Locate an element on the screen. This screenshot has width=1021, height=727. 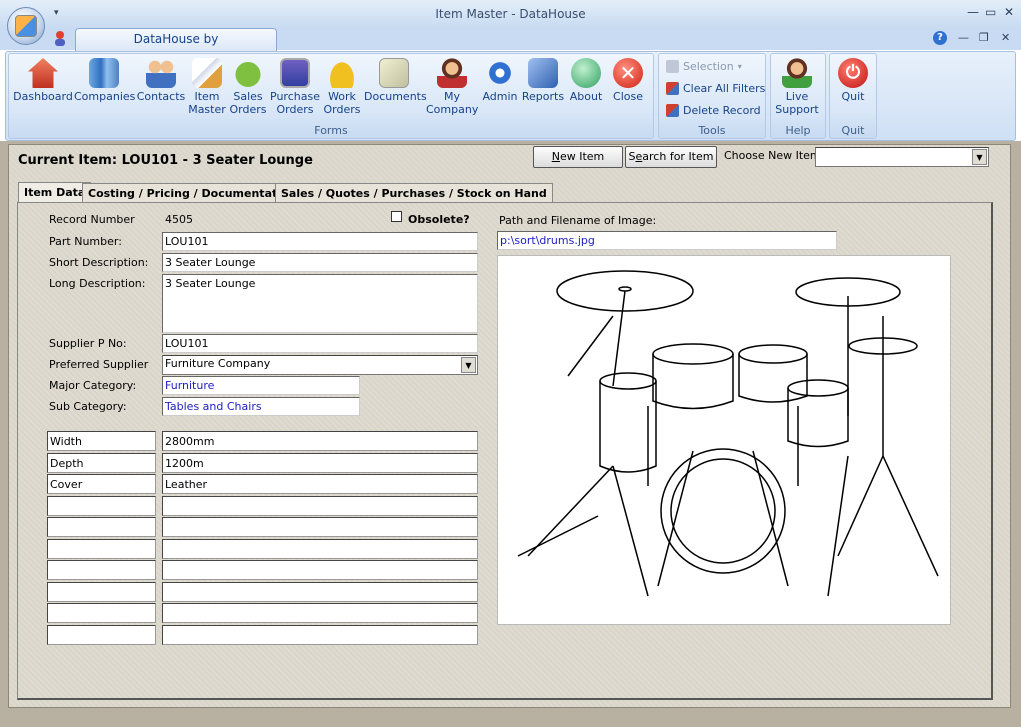
obsolete-checkbox is located at coordinates (396, 216).